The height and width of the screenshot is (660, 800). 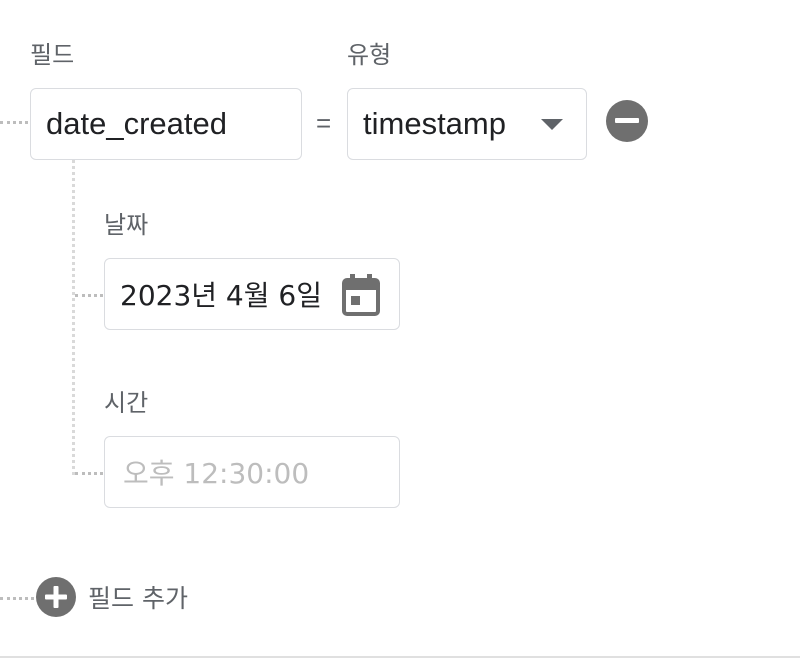 I want to click on date-input: 2023년 4월 6일, so click(x=252, y=294).